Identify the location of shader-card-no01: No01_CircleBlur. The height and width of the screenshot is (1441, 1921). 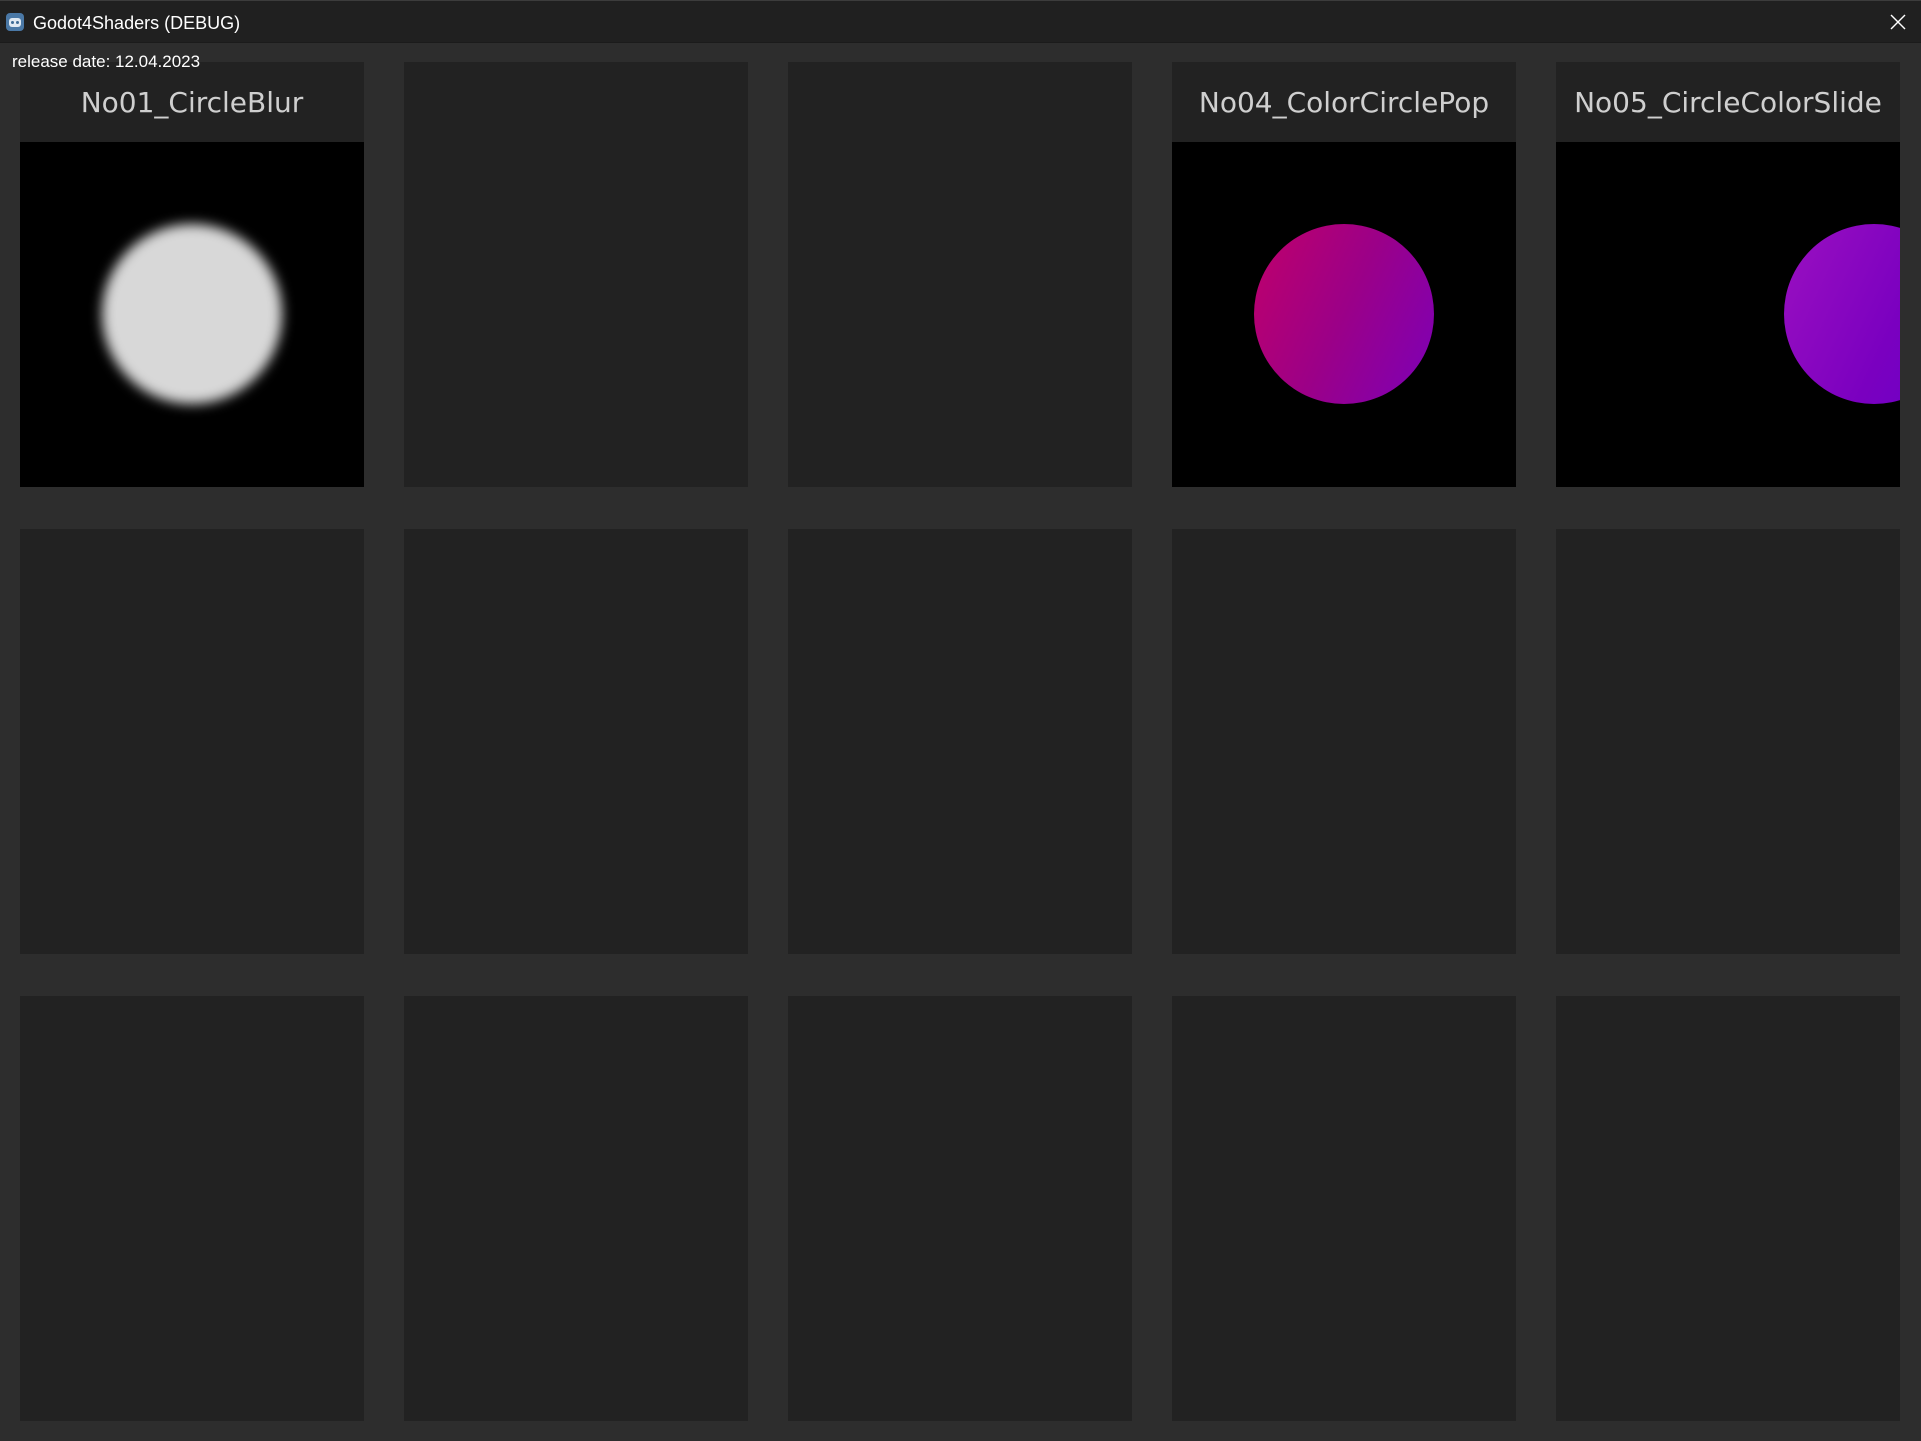
(192, 274).